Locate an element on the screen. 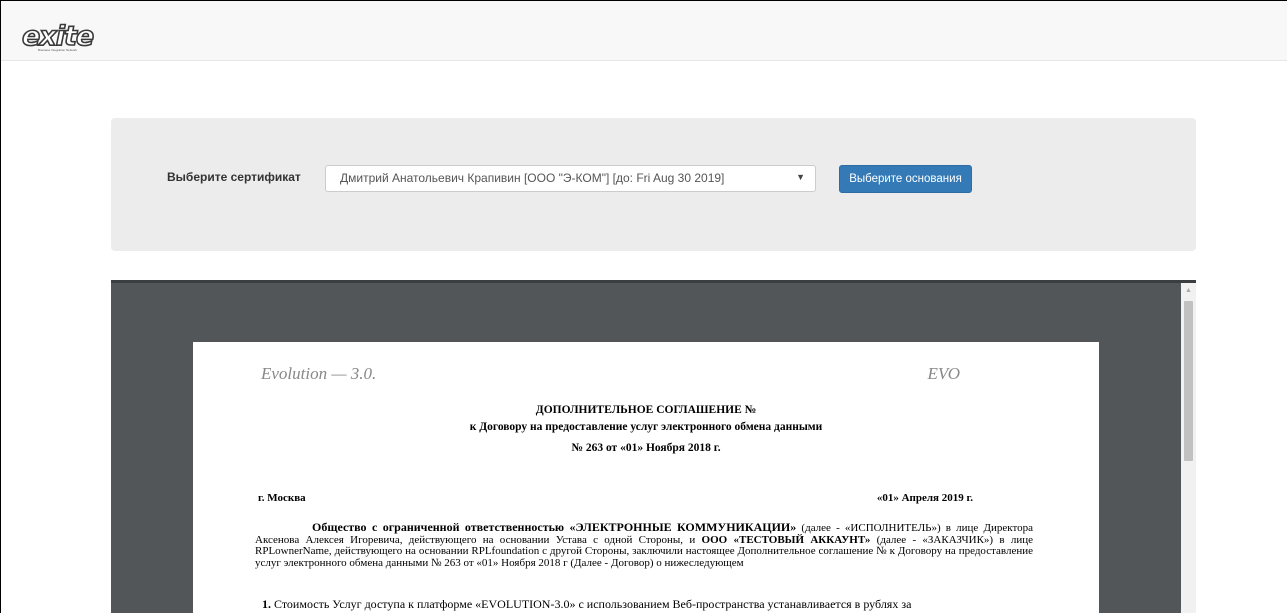 The height and width of the screenshot is (613, 1287). logo-text: exite is located at coordinates (58, 36).